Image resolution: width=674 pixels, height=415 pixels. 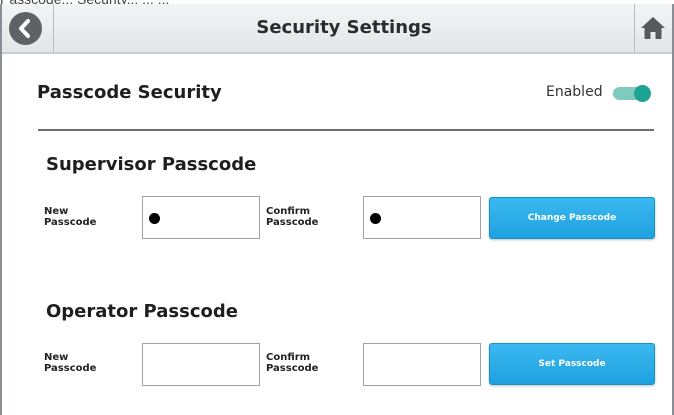 What do you see at coordinates (572, 218) in the screenshot?
I see `change-passcode-button: Change Passcode` at bounding box center [572, 218].